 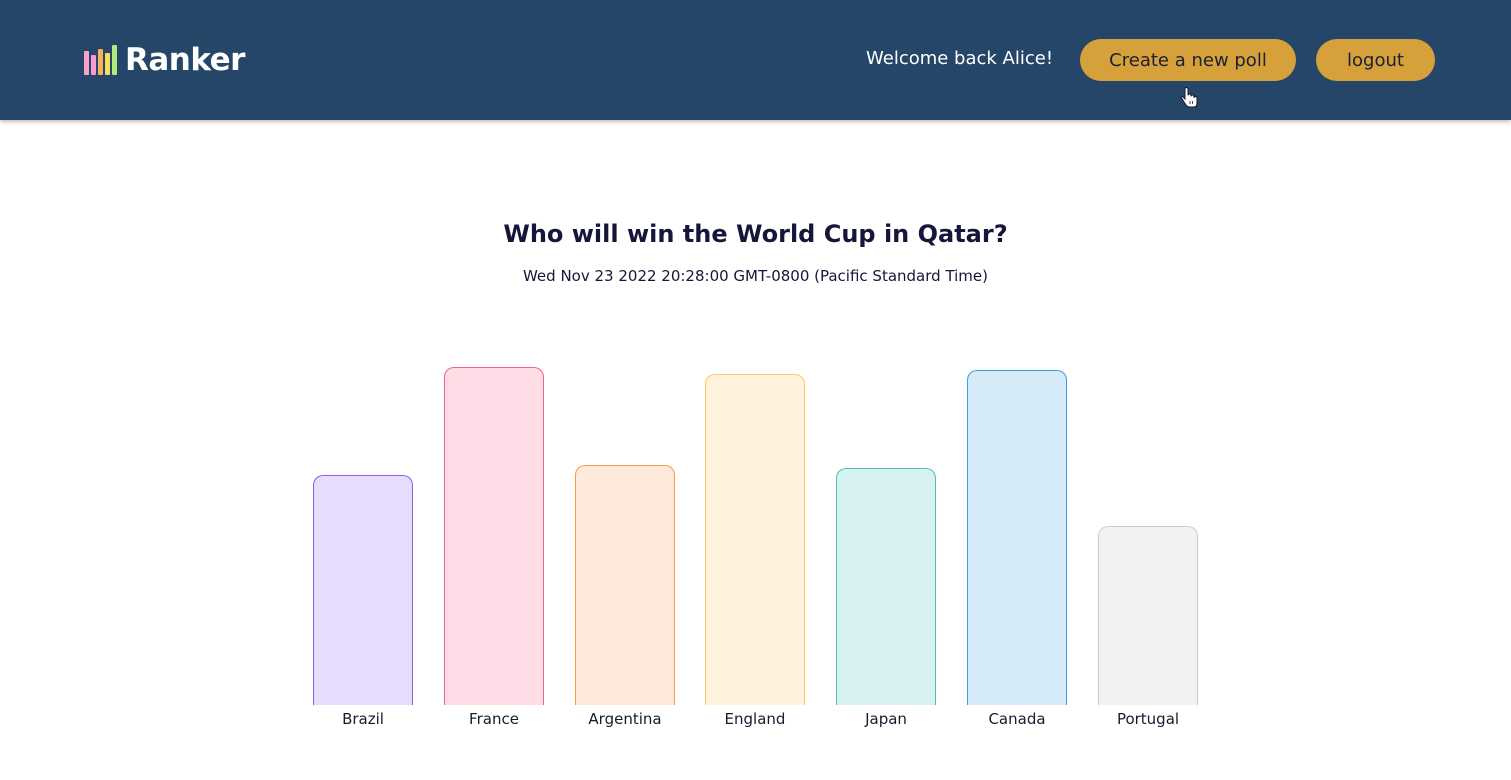 What do you see at coordinates (1148, 615) in the screenshot?
I see `bar-portugal` at bounding box center [1148, 615].